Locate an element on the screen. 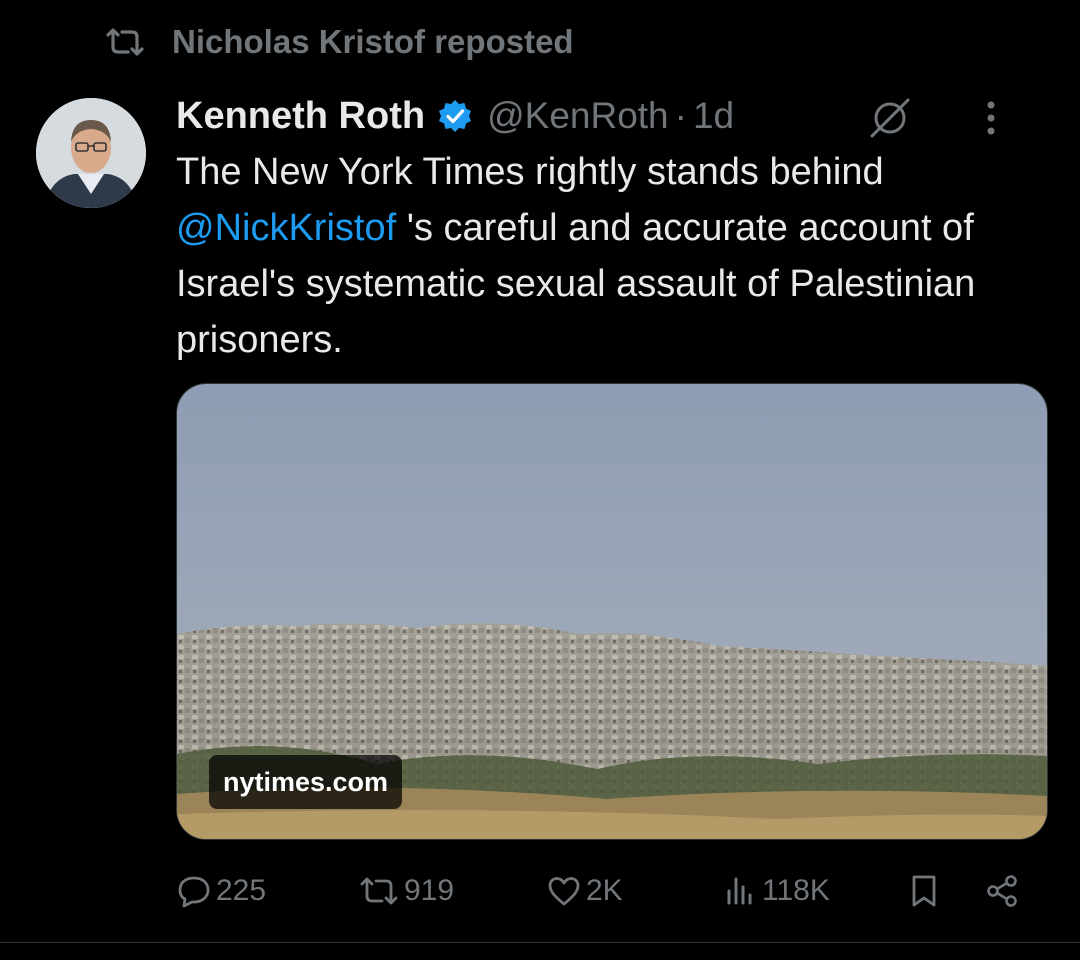  author-name: Kenneth Roth is located at coordinates (300, 116).